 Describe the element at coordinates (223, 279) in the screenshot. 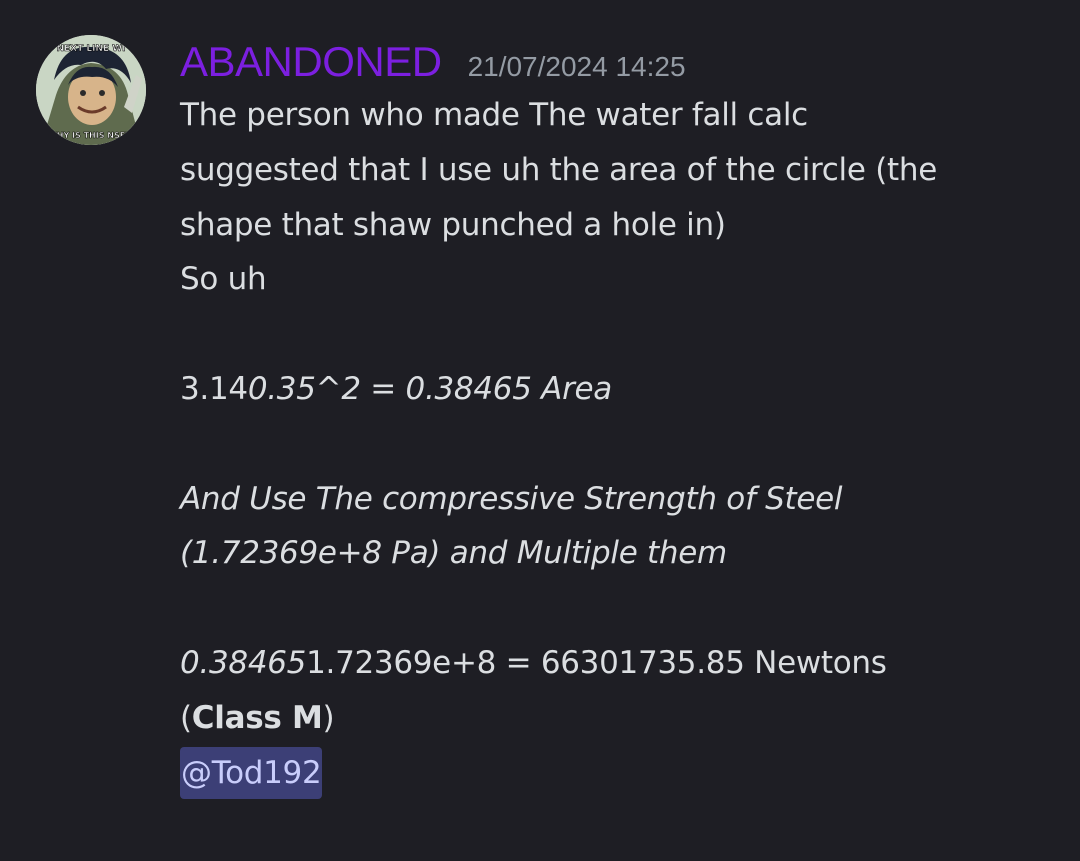

I see `message-line: So uh` at that location.